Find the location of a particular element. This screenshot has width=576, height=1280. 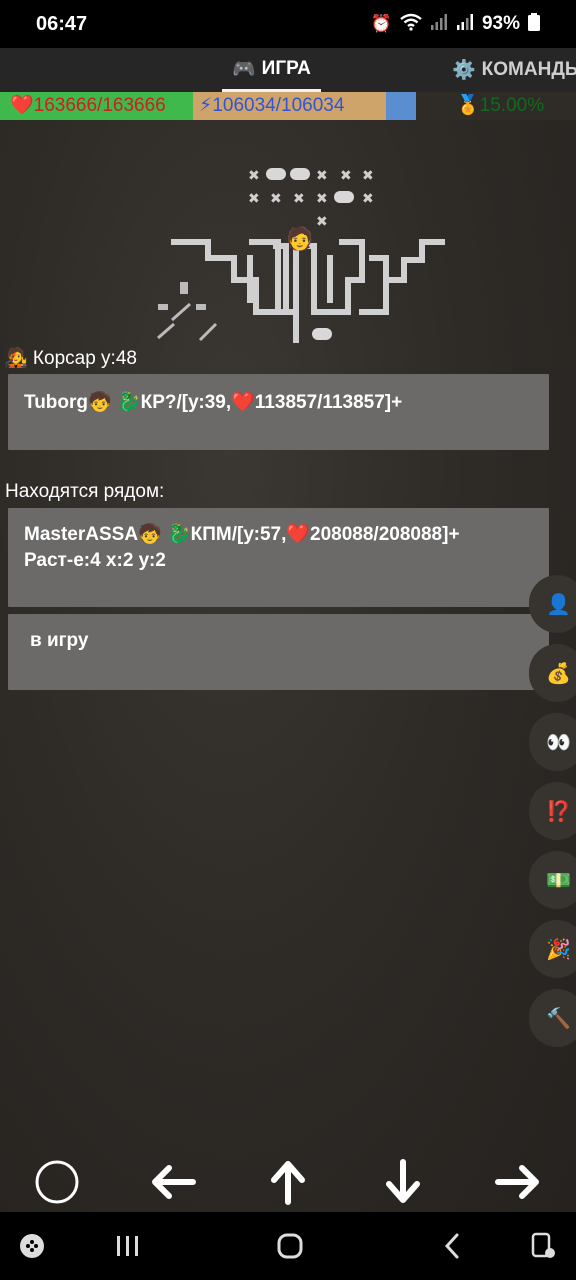

arrow-up-icon is located at coordinates (288, 1183).